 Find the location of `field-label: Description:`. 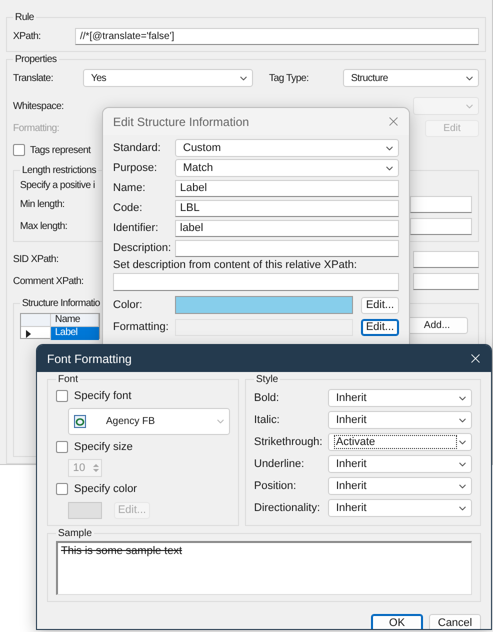

field-label: Description: is located at coordinates (142, 248).